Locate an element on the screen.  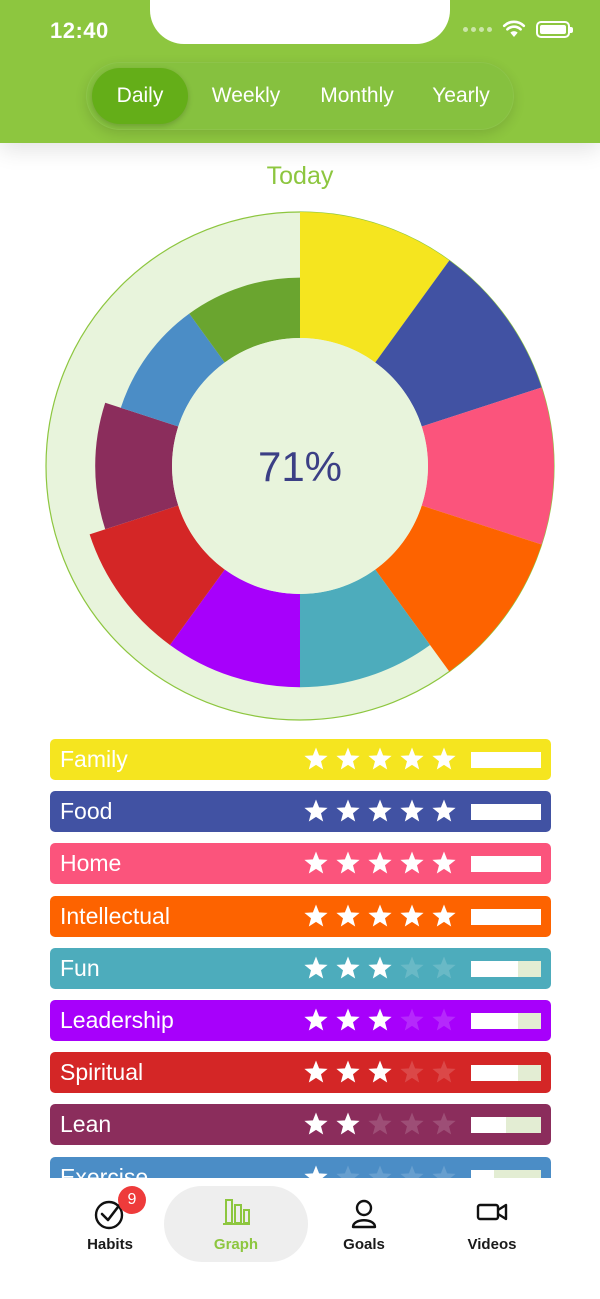
category-row-intellectual: Intellectual is located at coordinates (300, 916).